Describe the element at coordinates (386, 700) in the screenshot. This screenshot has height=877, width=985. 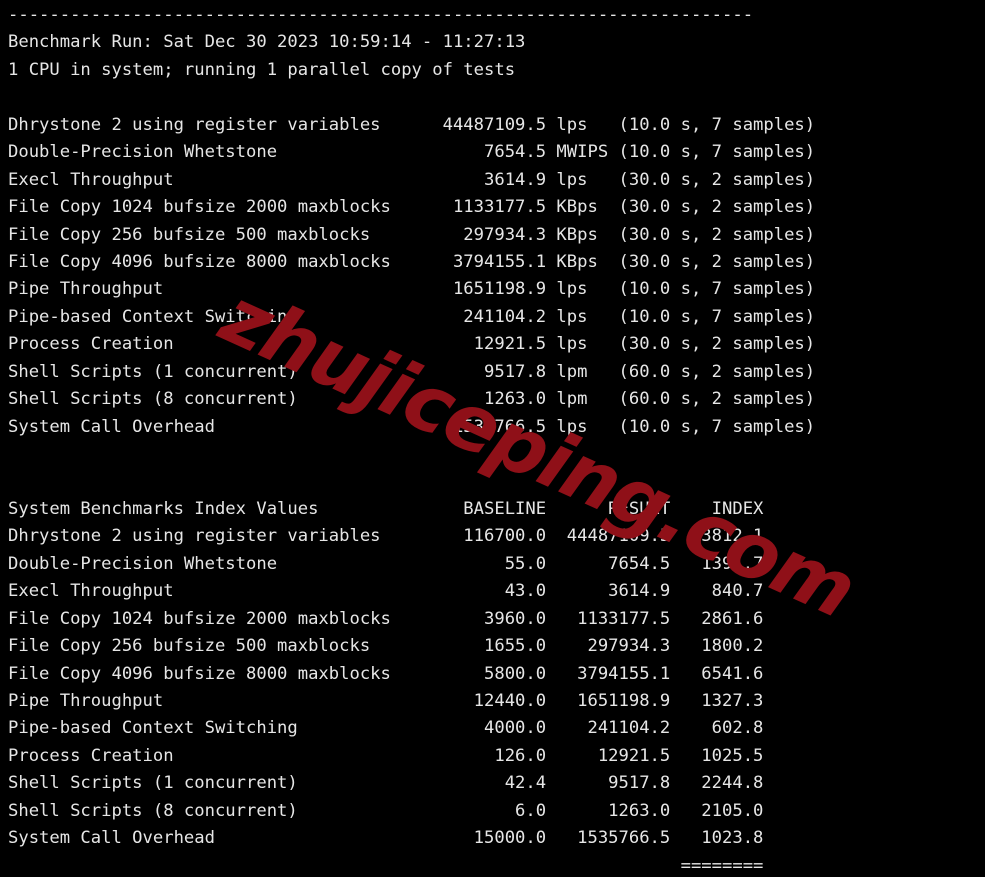
I see `index-table-row: Pipe Throughput 12440.0 1651198.9 1327.3` at that location.